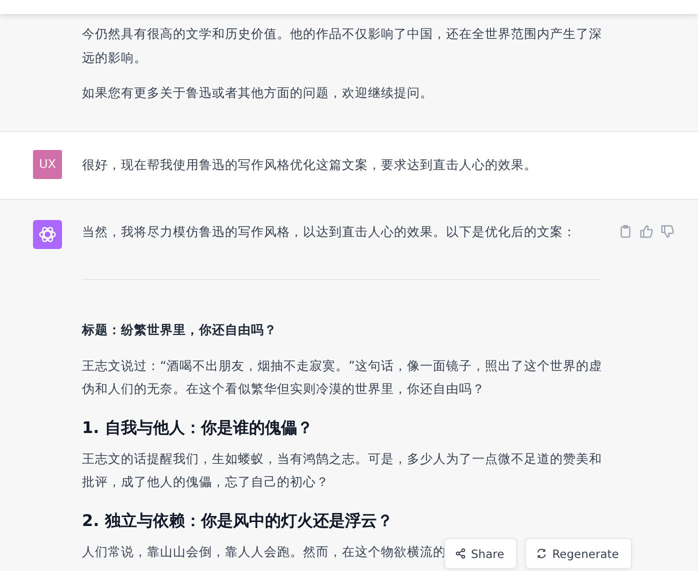 Image resolution: width=698 pixels, height=571 pixels. I want to click on section-heading: 1. 自我与他人：你是谁的傀儡？, so click(198, 427).